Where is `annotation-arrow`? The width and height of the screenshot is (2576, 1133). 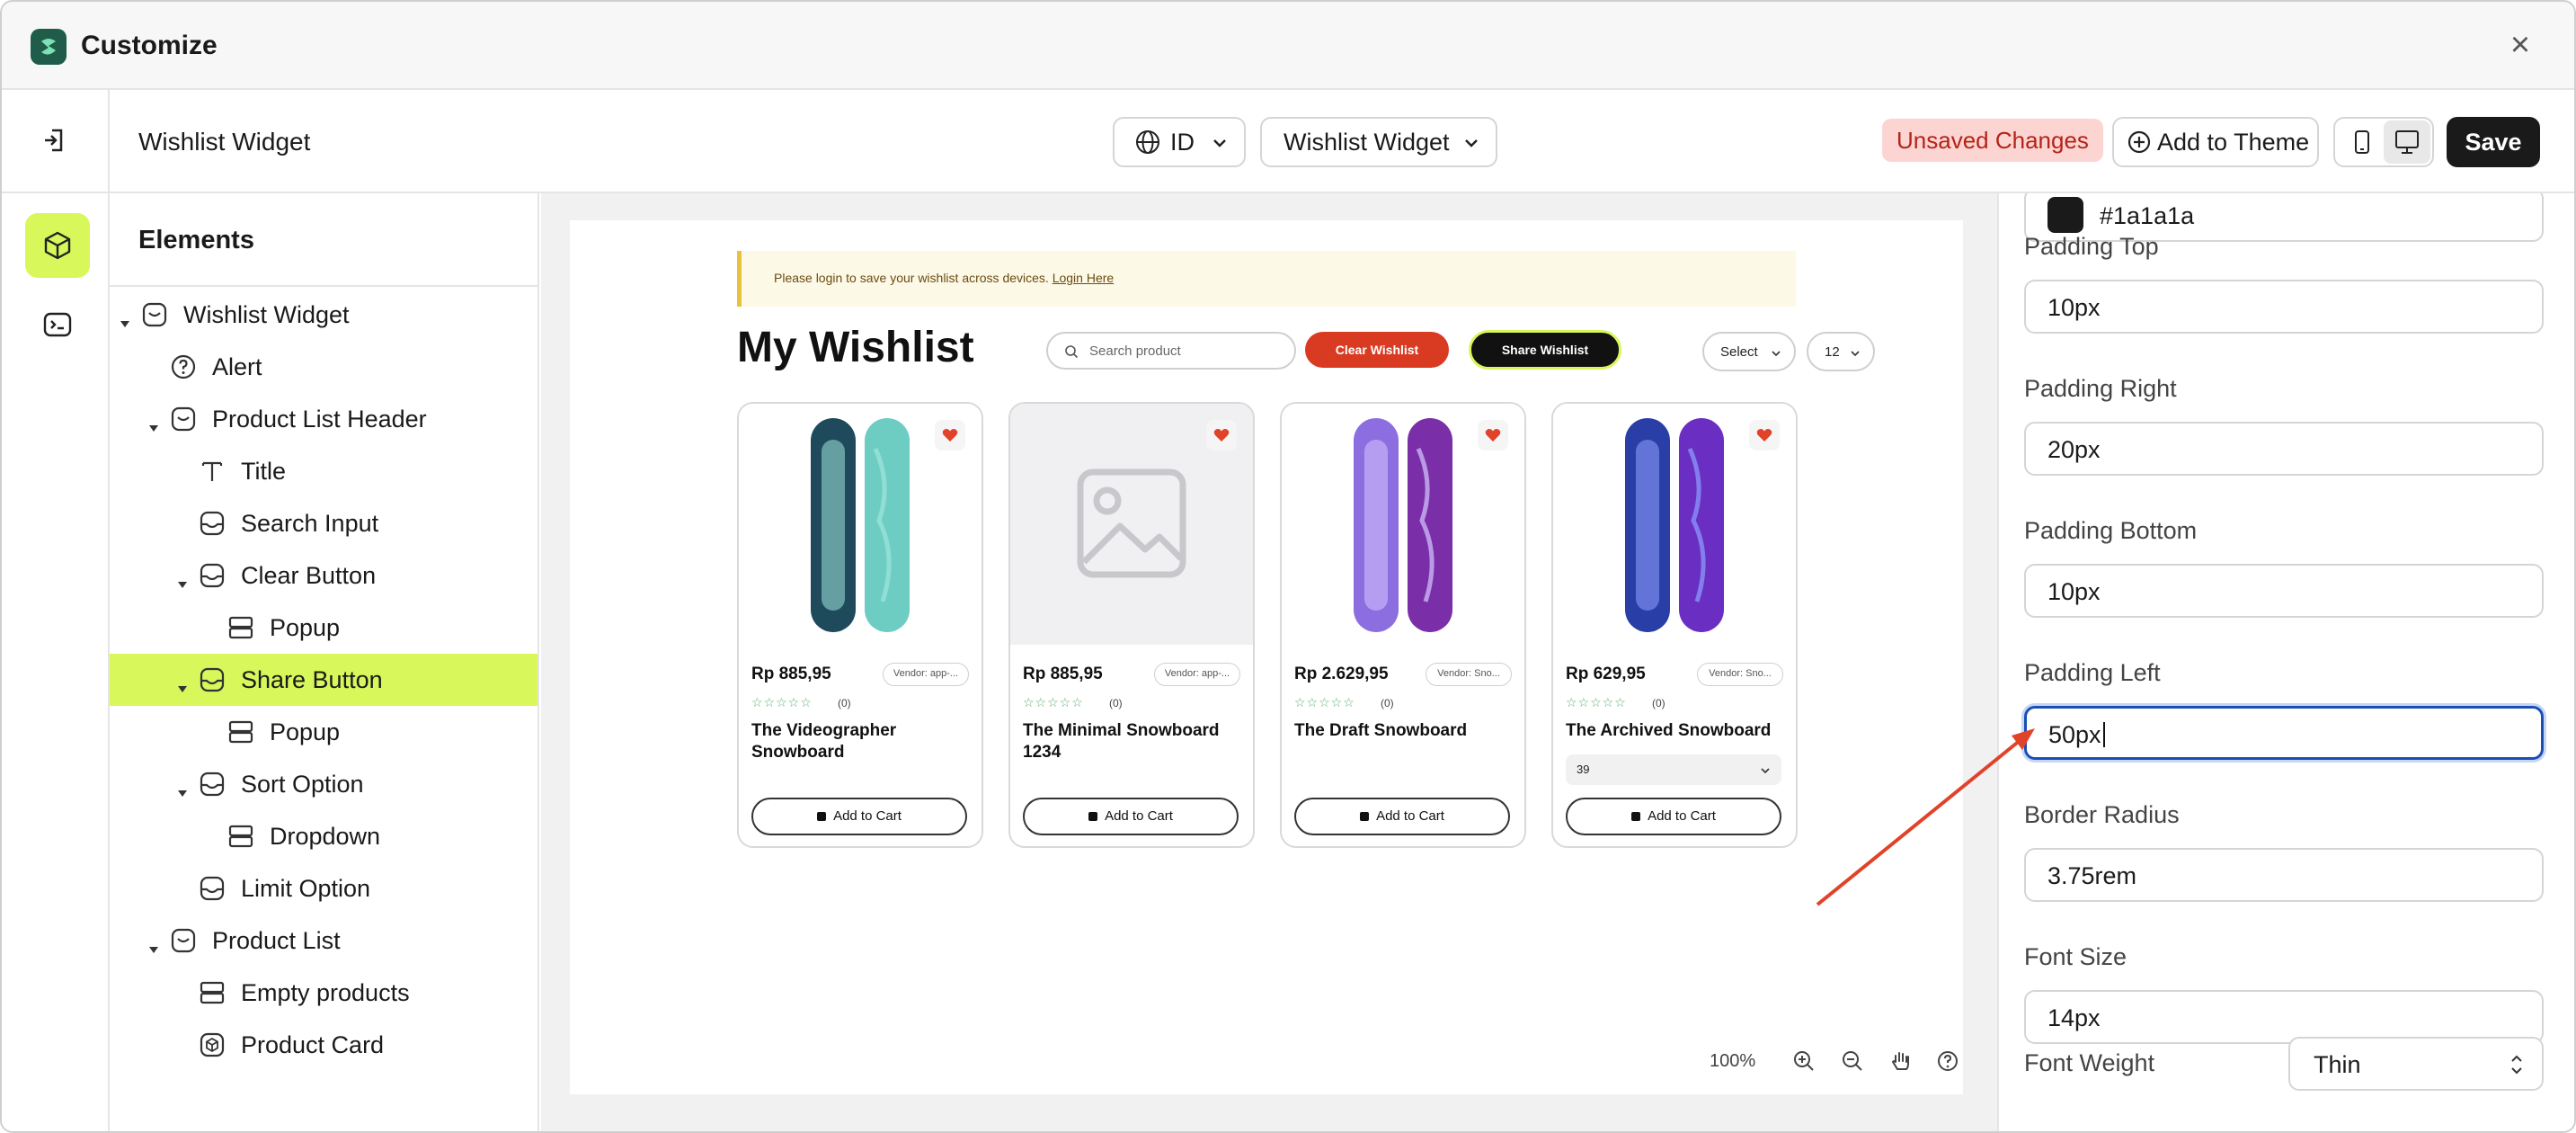 annotation-arrow is located at coordinates (1926, 817).